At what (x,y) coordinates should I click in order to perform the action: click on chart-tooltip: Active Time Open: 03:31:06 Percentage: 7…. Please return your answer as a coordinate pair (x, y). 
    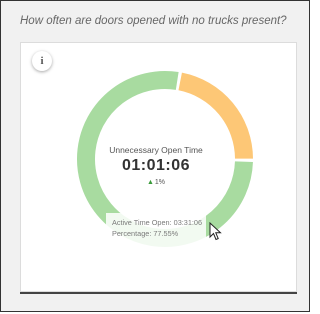
    Looking at the image, I should click on (156, 230).